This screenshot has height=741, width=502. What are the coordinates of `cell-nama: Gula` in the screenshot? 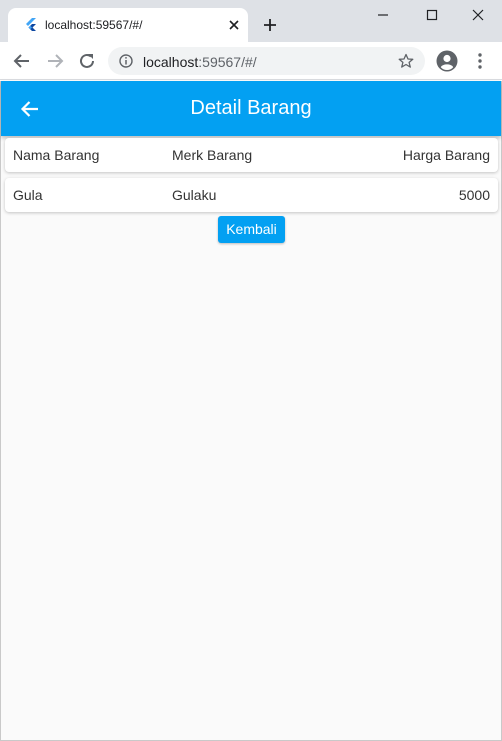 It's located at (28, 195).